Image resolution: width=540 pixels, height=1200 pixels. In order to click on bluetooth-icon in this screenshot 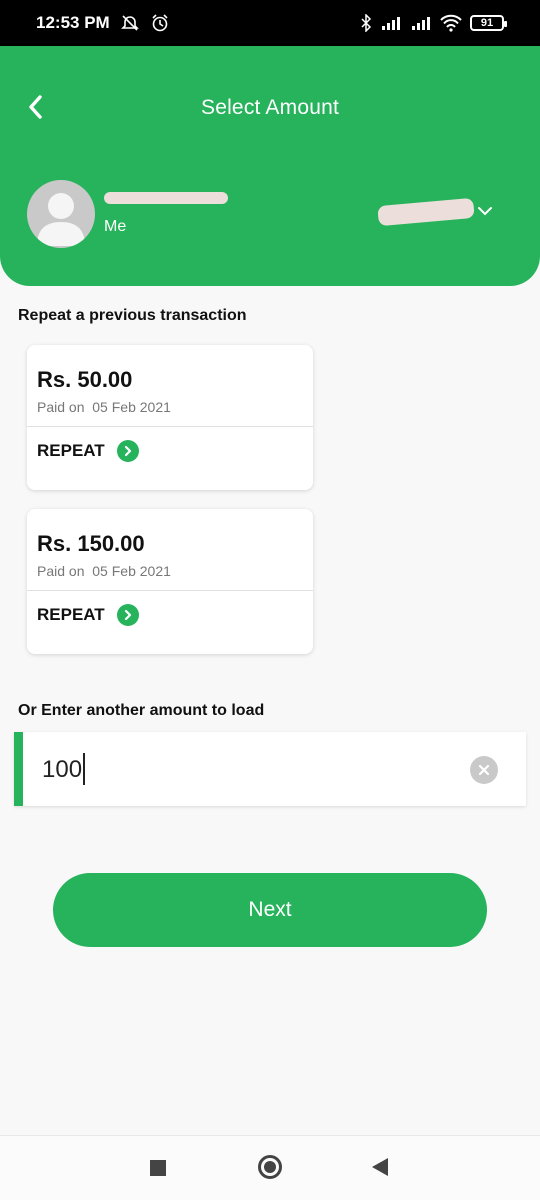, I will do `click(366, 23)`.